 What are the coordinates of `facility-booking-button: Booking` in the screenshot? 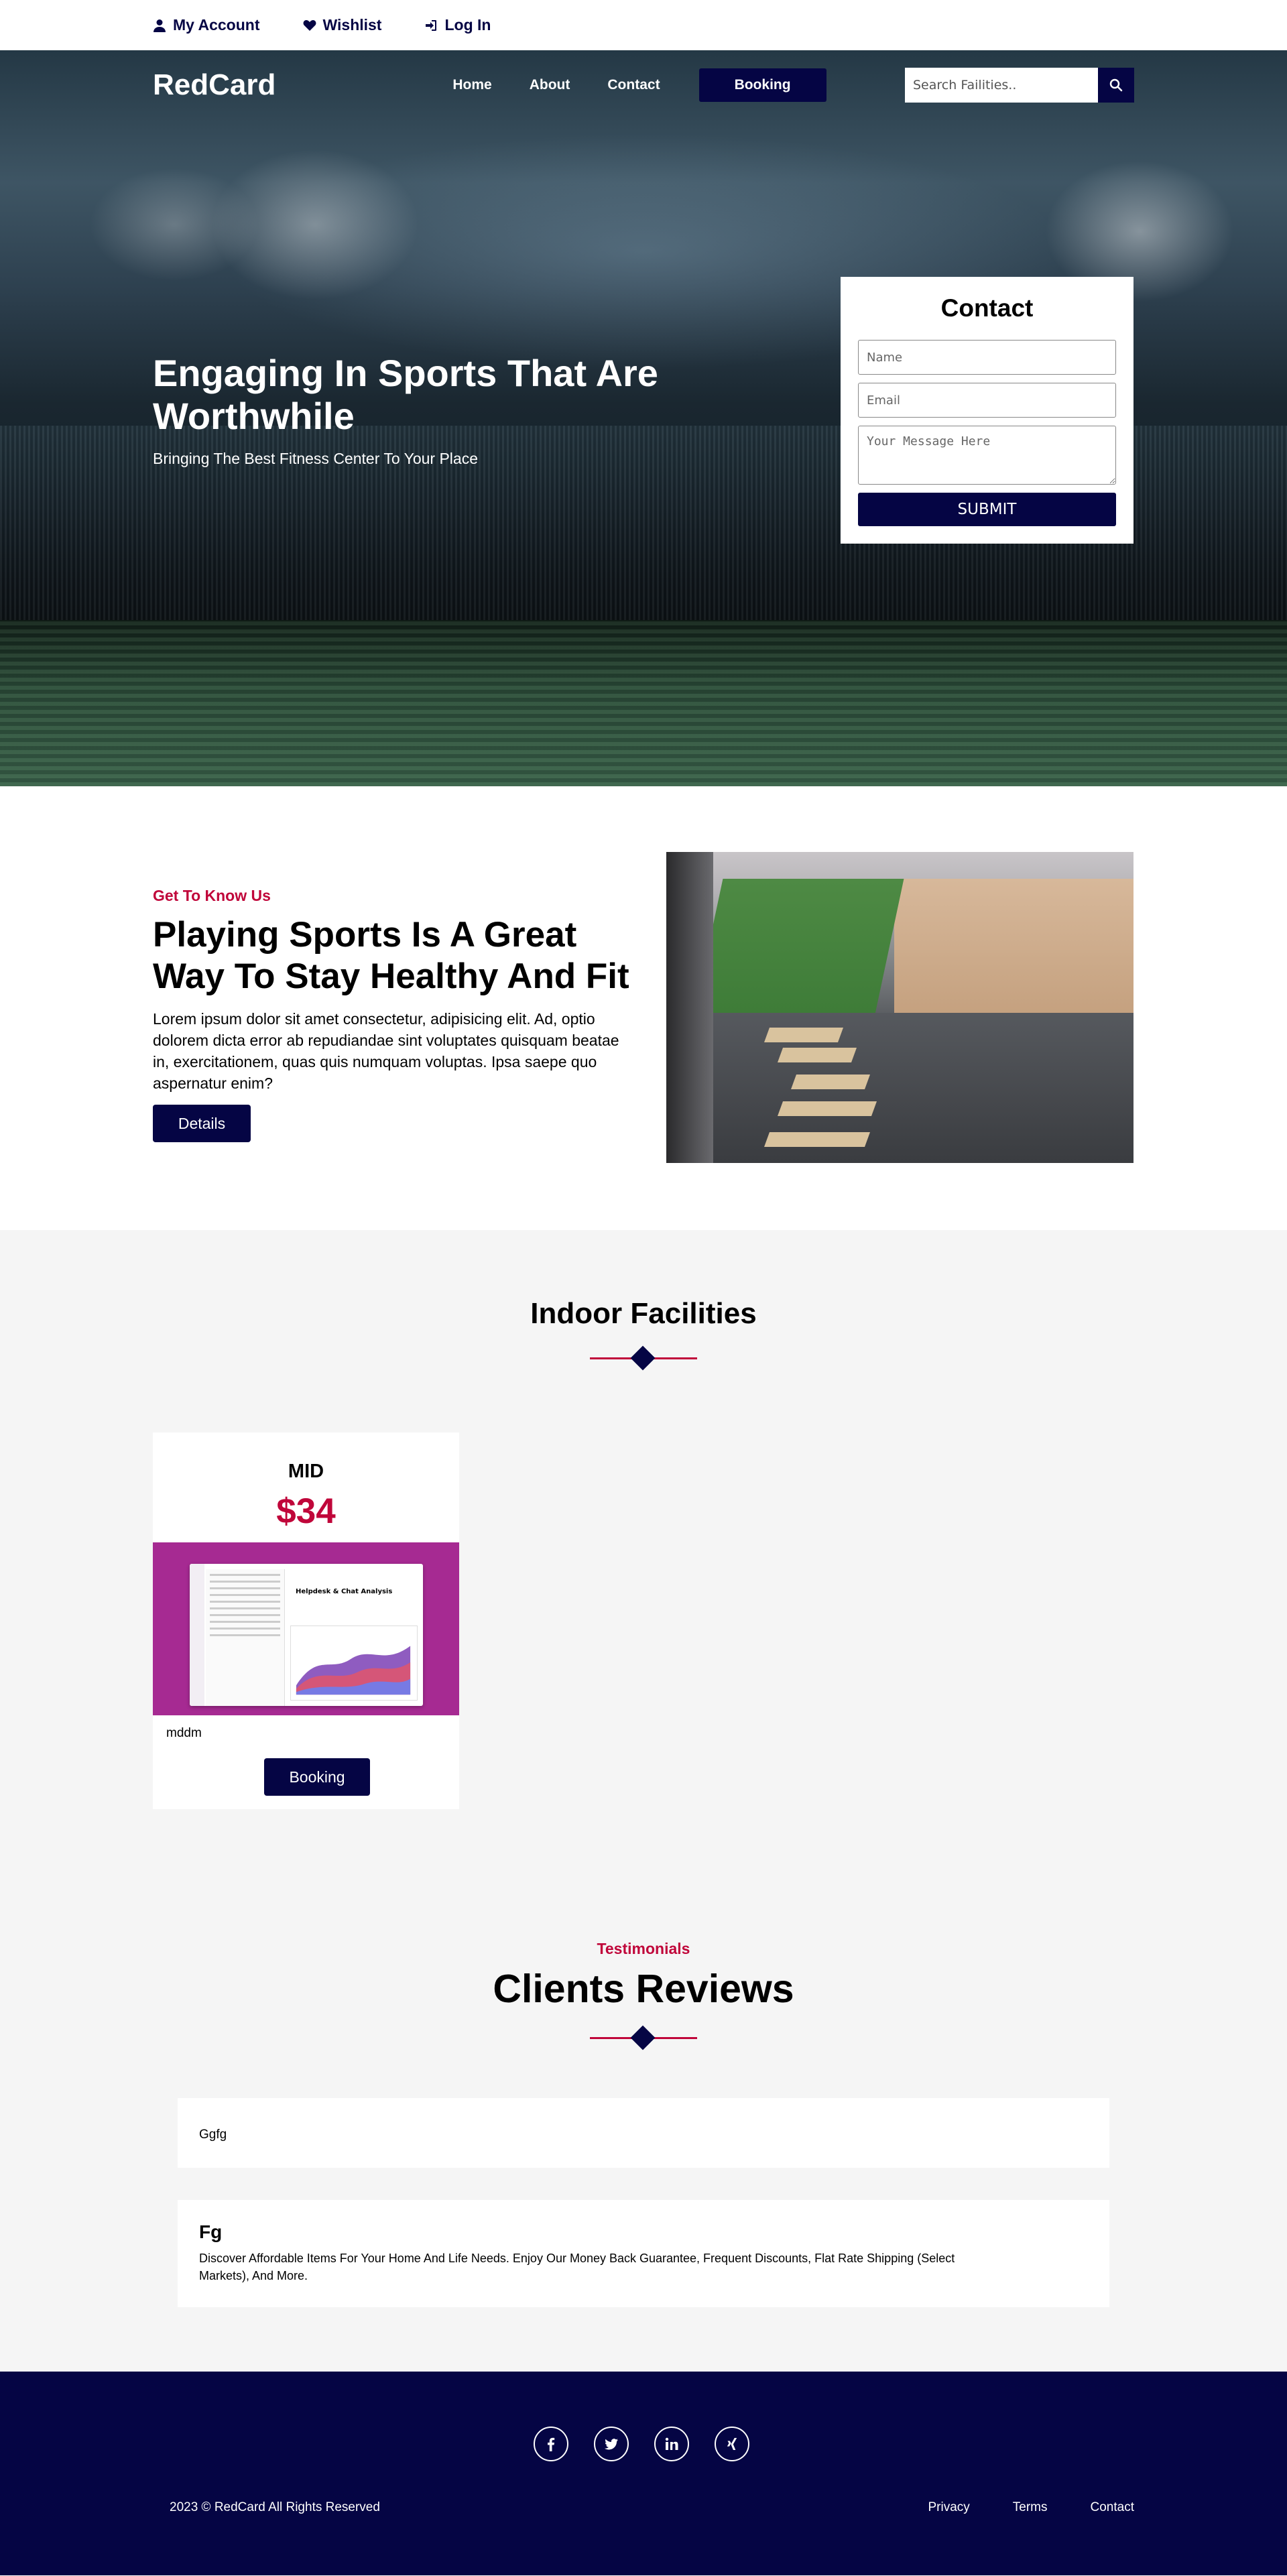 It's located at (317, 1777).